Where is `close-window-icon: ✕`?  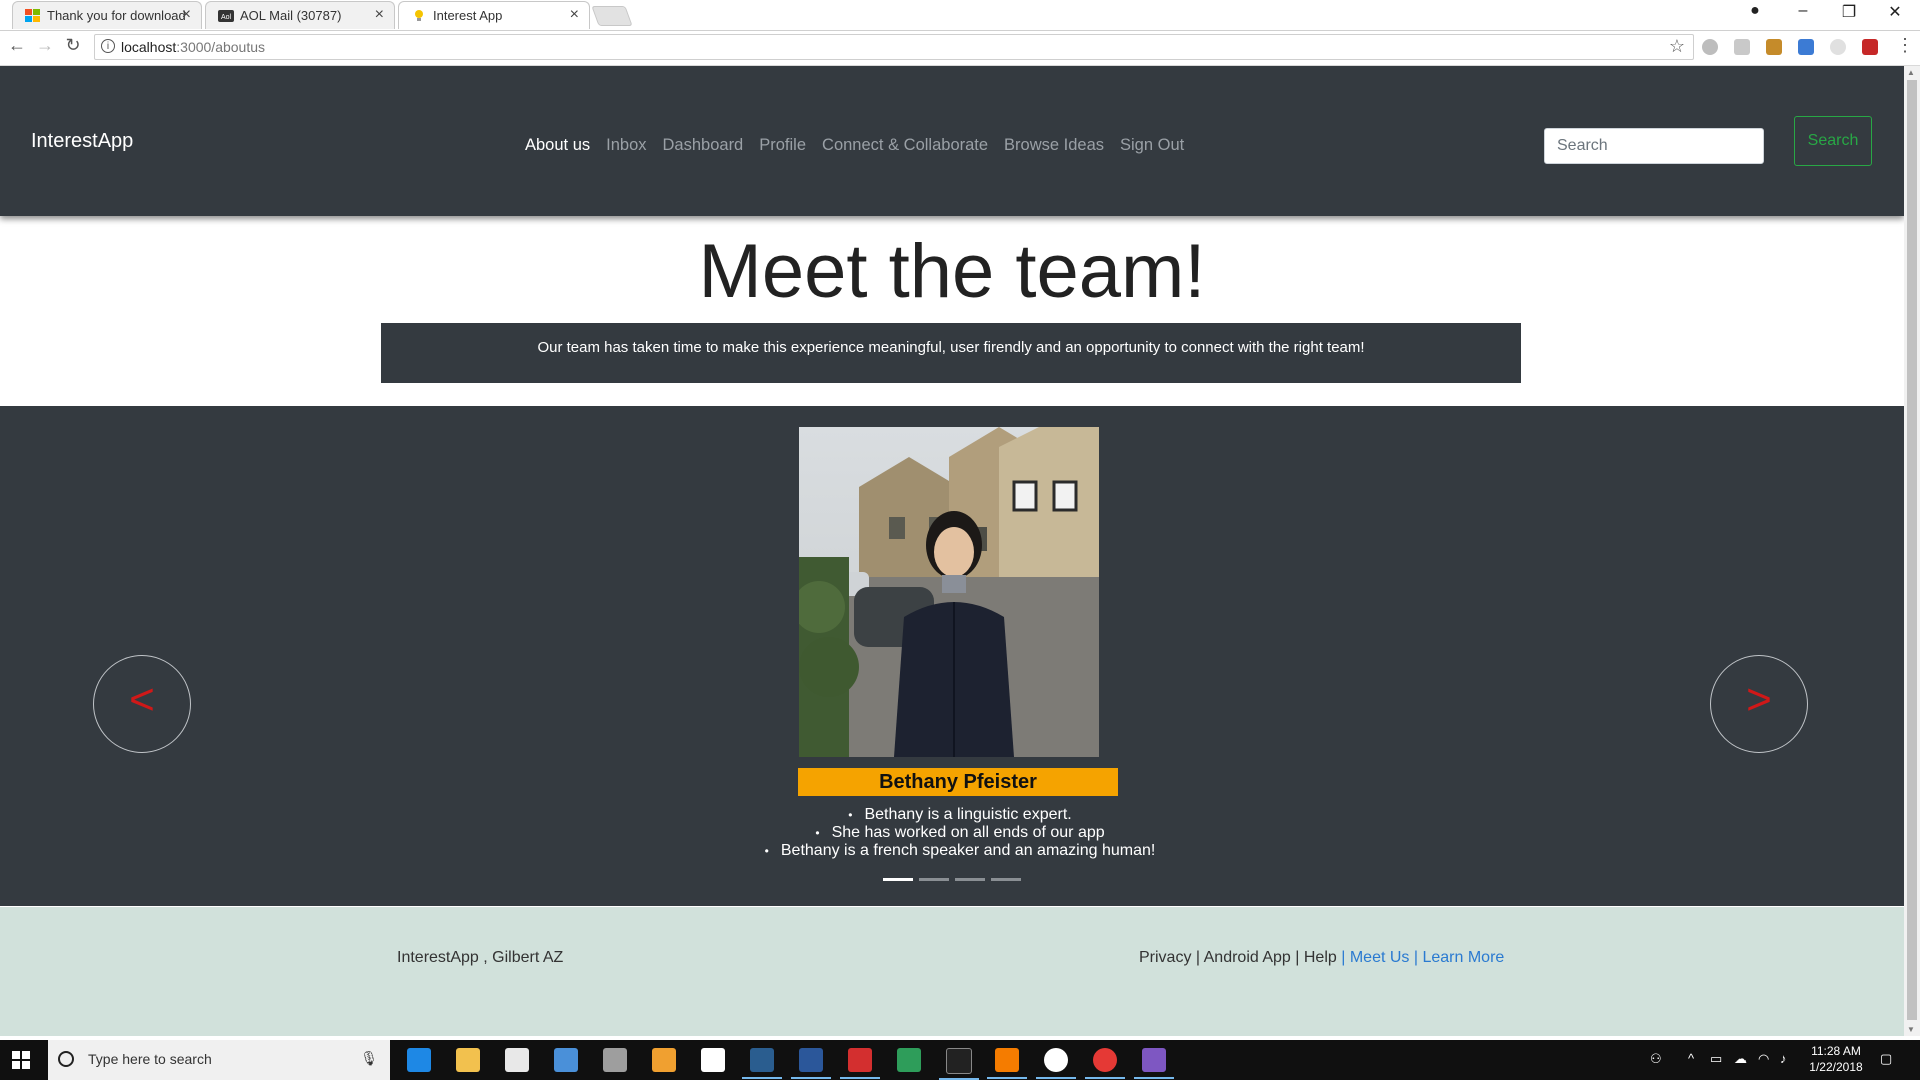
close-window-icon: ✕ is located at coordinates (1895, 12).